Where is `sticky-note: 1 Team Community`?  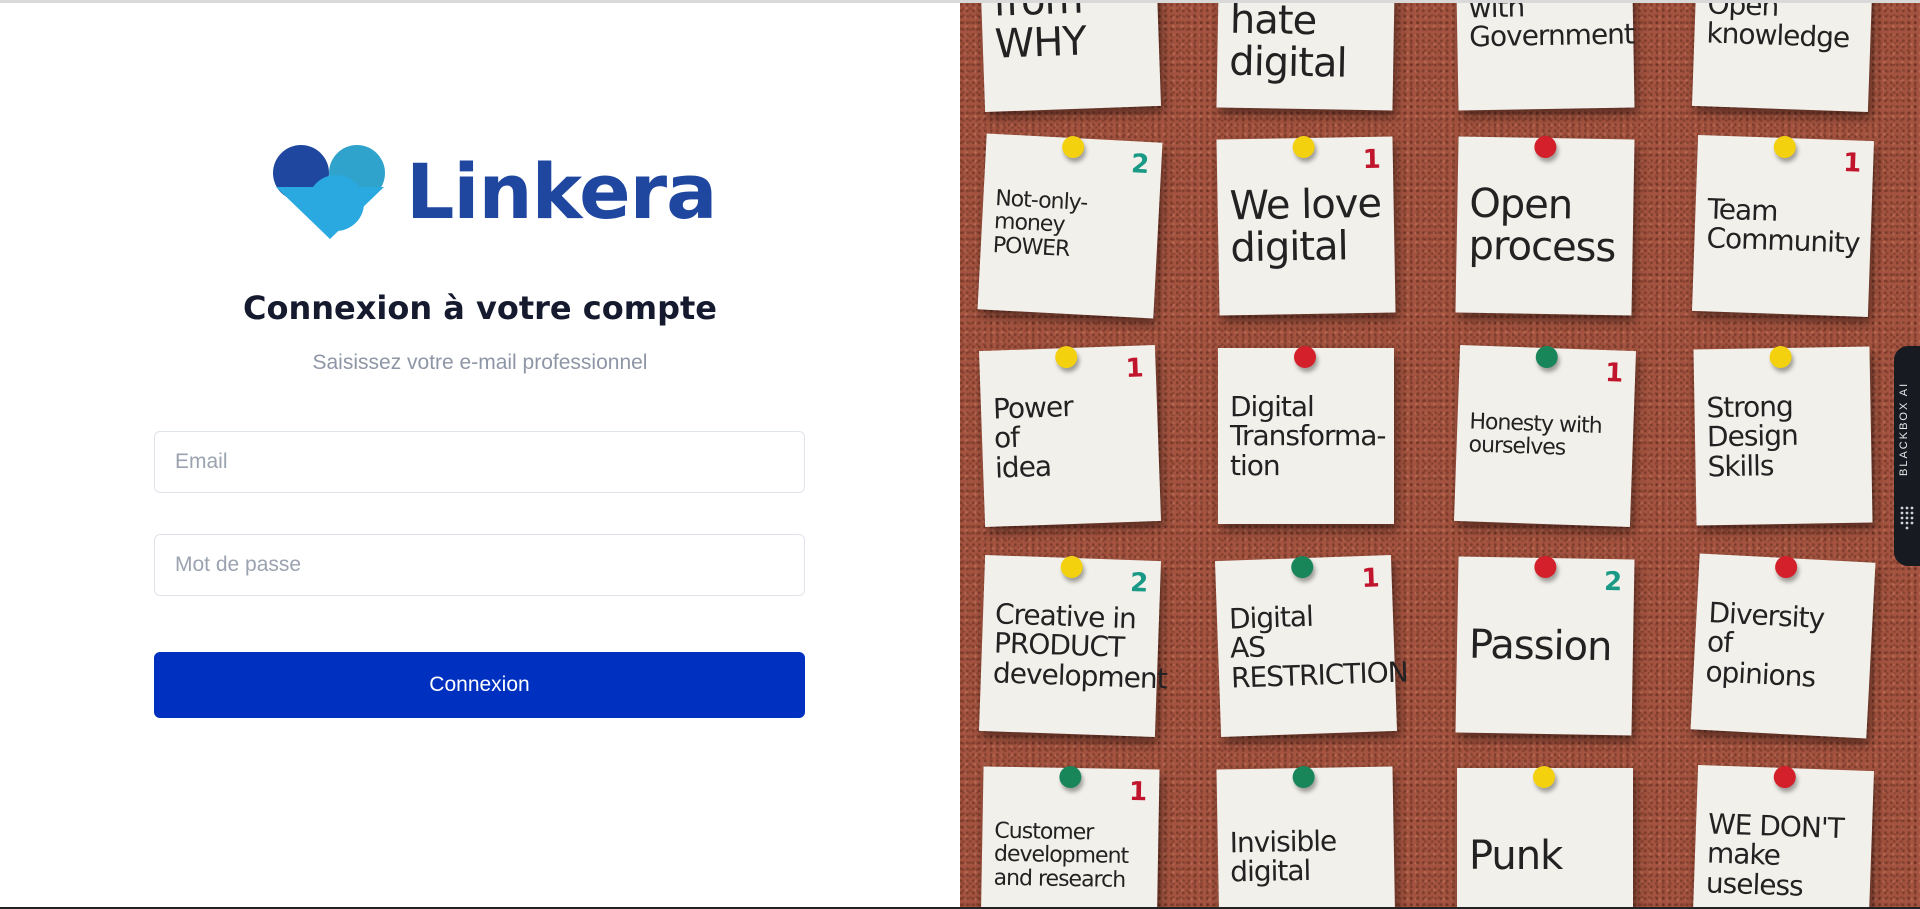
sticky-note: 1 Team Community is located at coordinates (1783, 226).